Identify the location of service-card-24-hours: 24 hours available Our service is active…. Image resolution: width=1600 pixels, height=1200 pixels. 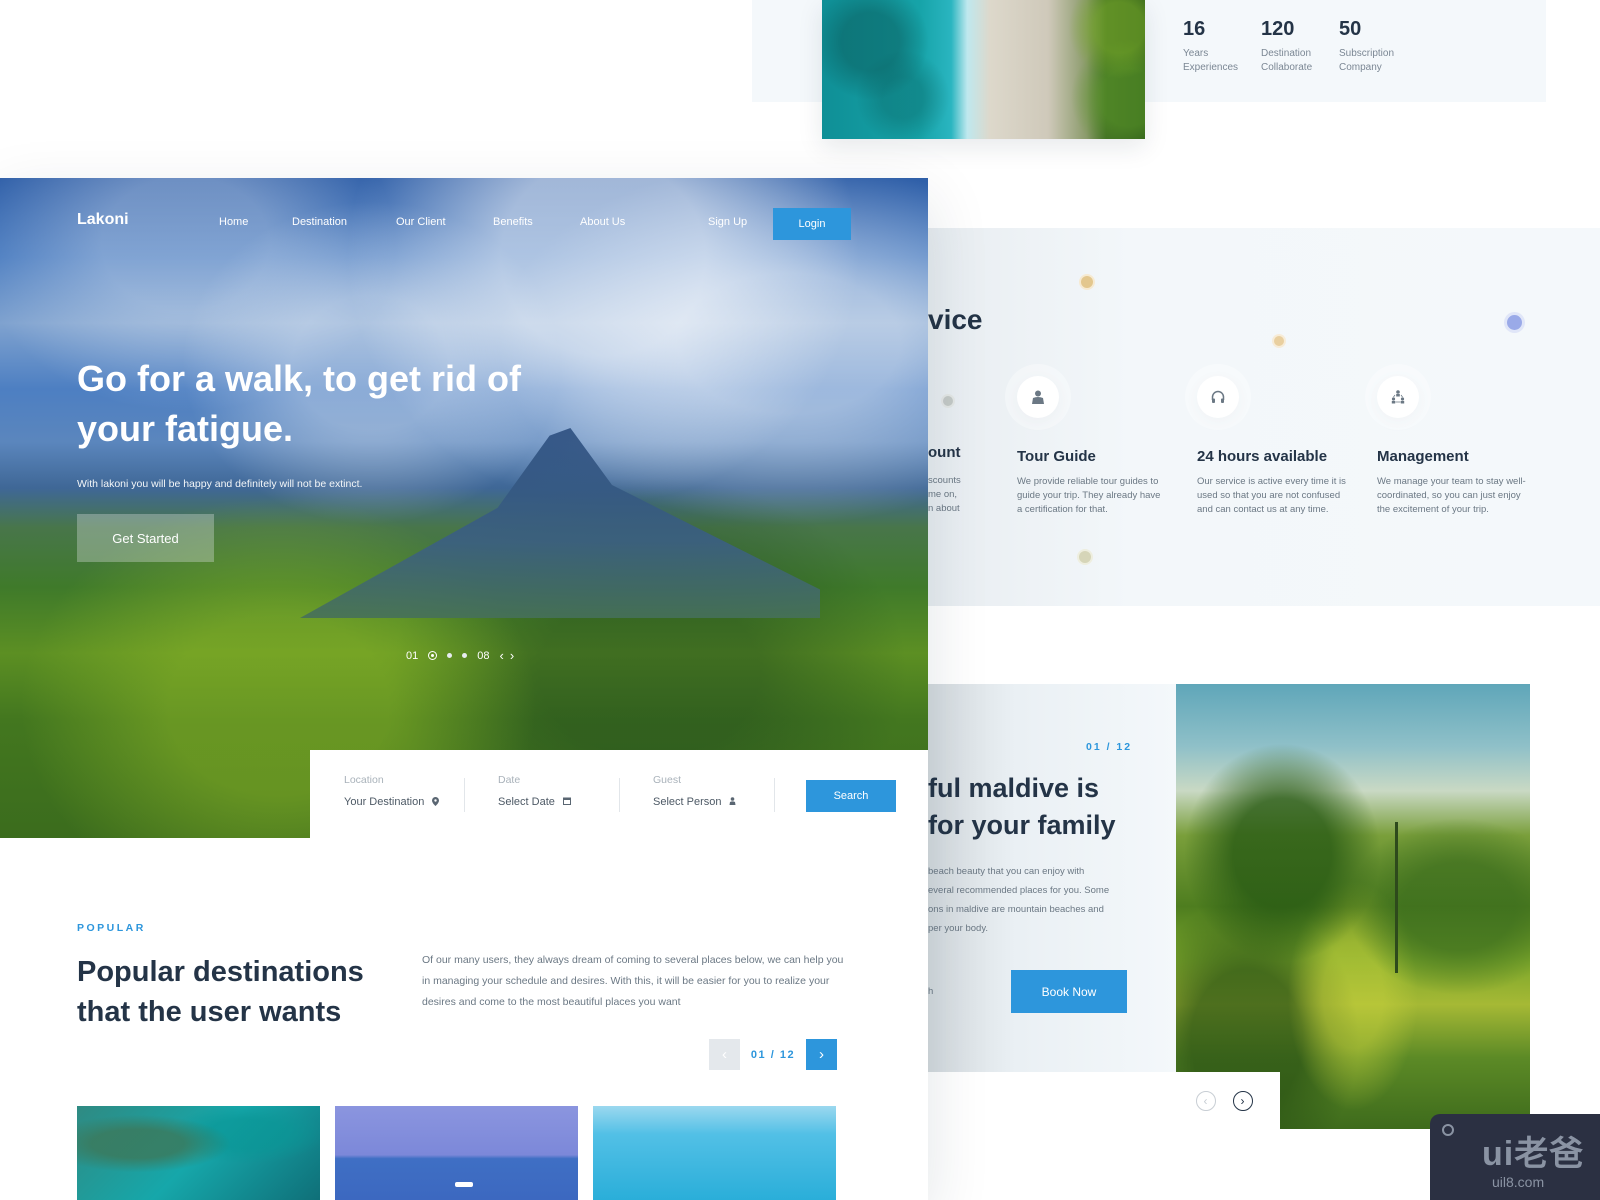
(1272, 446).